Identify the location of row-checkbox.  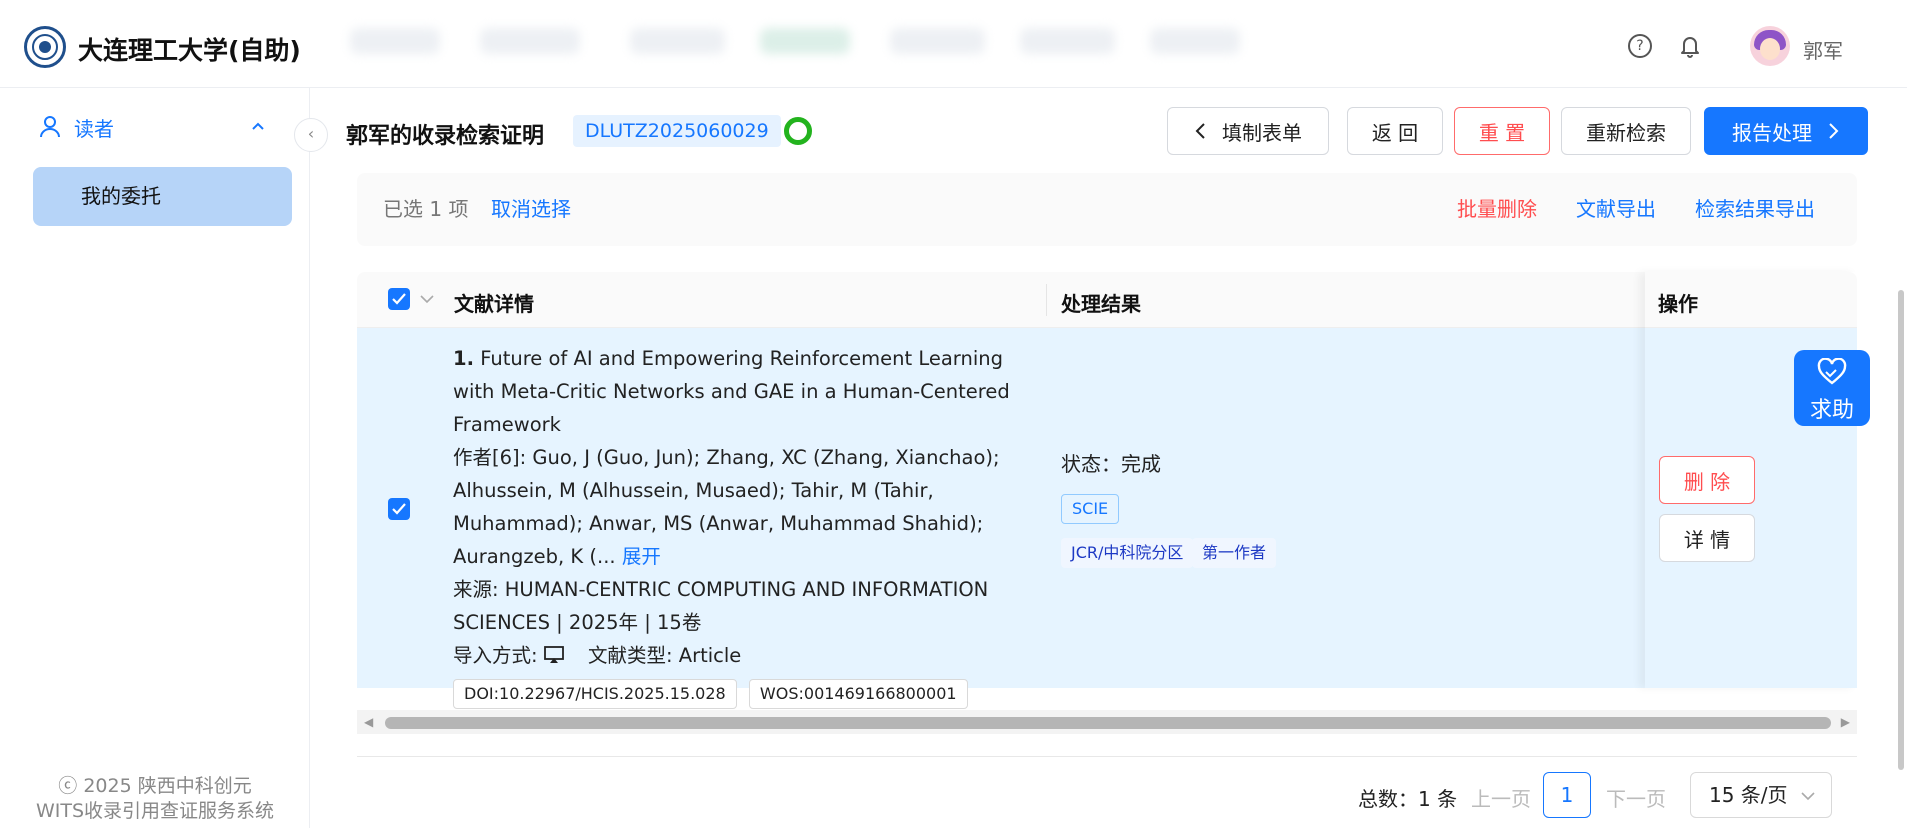
(399, 509).